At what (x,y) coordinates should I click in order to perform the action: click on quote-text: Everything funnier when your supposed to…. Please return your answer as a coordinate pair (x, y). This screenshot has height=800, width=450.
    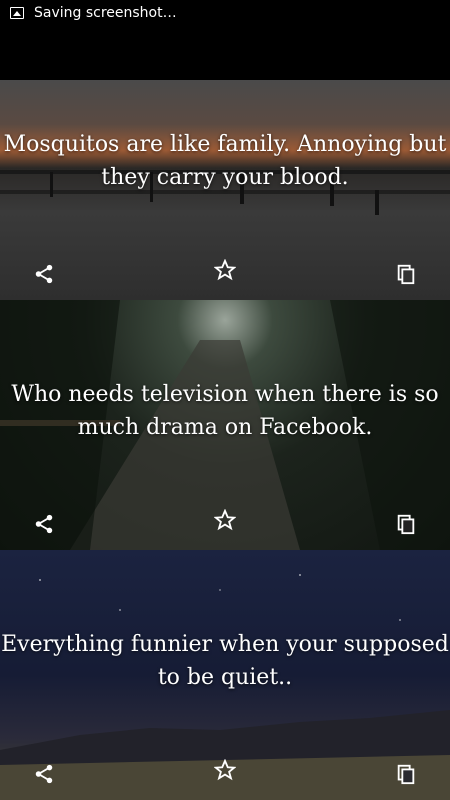
    Looking at the image, I should click on (225, 661).